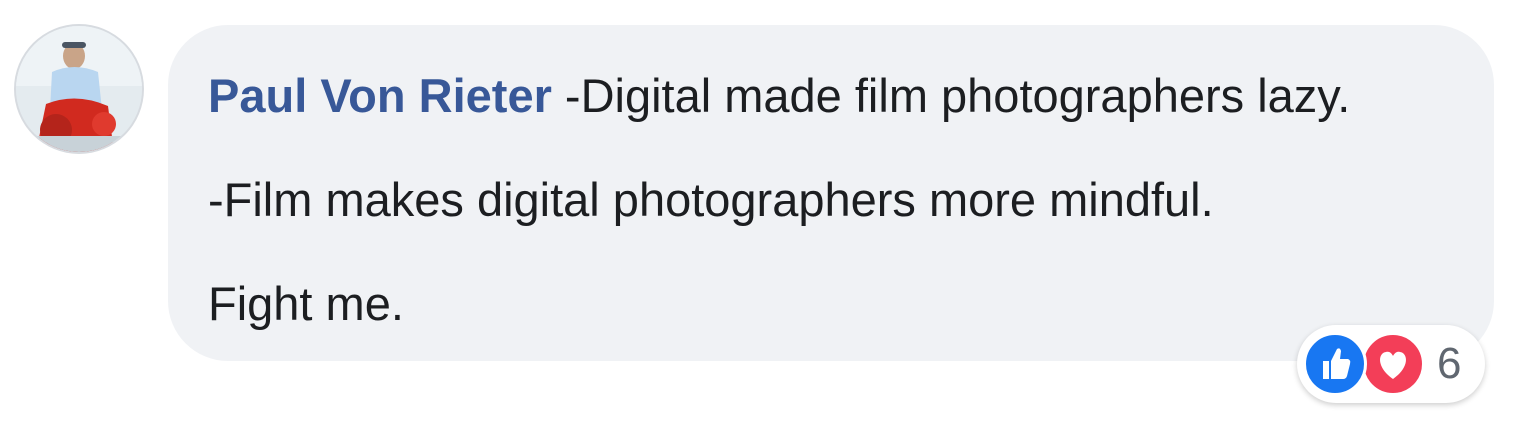 Image resolution: width=1521 pixels, height=422 pixels. What do you see at coordinates (1335, 364) in the screenshot?
I see `like-icon` at bounding box center [1335, 364].